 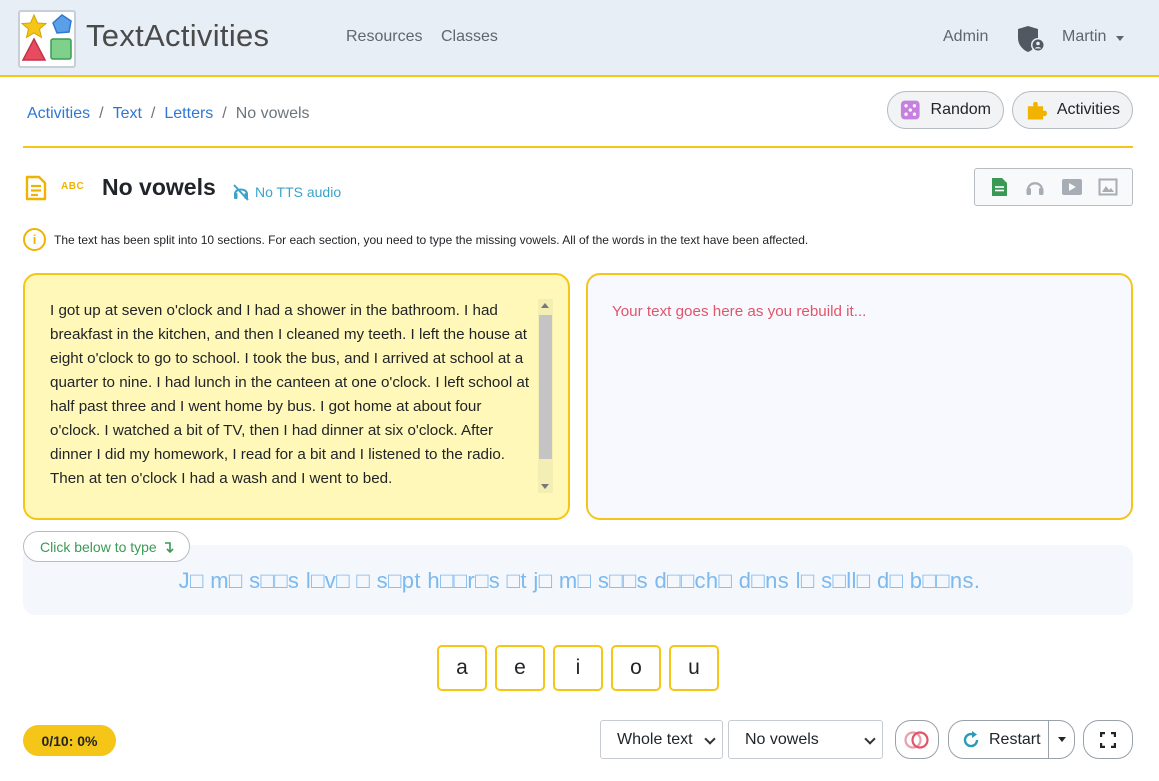 I want to click on arrow-down-right-icon, so click(x=169, y=547).